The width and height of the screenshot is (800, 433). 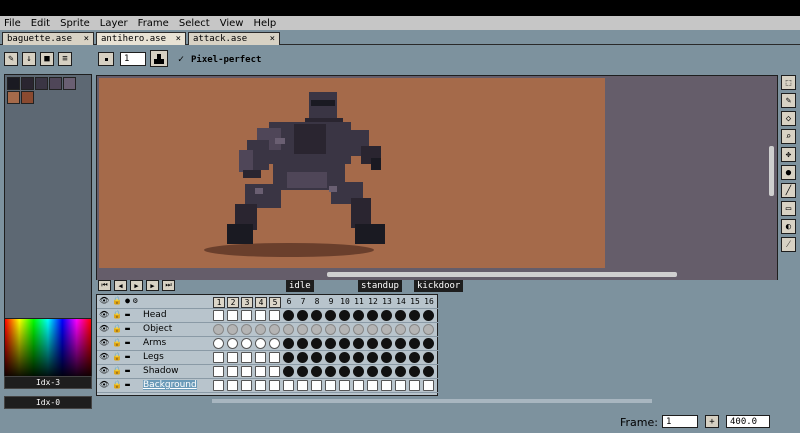 What do you see at coordinates (788, 136) in the screenshot?
I see `zoom-tool: ⌕` at bounding box center [788, 136].